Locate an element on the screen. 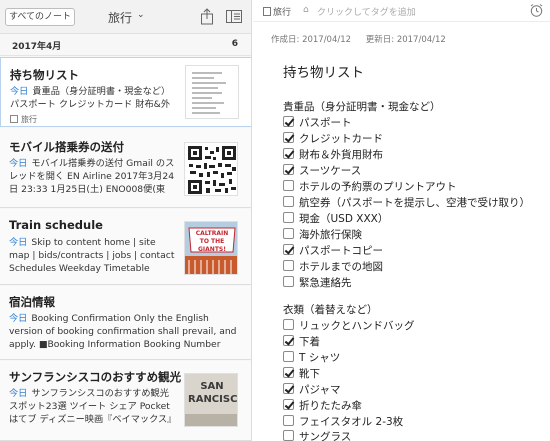 The width and height of the screenshot is (550, 441). note-editor-header: 旅行 ⌂ クリックしてタグを追加 is located at coordinates (401, 11).